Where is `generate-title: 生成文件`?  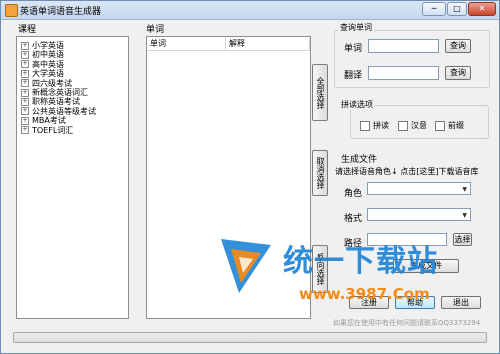
generate-title: 生成文件 is located at coordinates (359, 160).